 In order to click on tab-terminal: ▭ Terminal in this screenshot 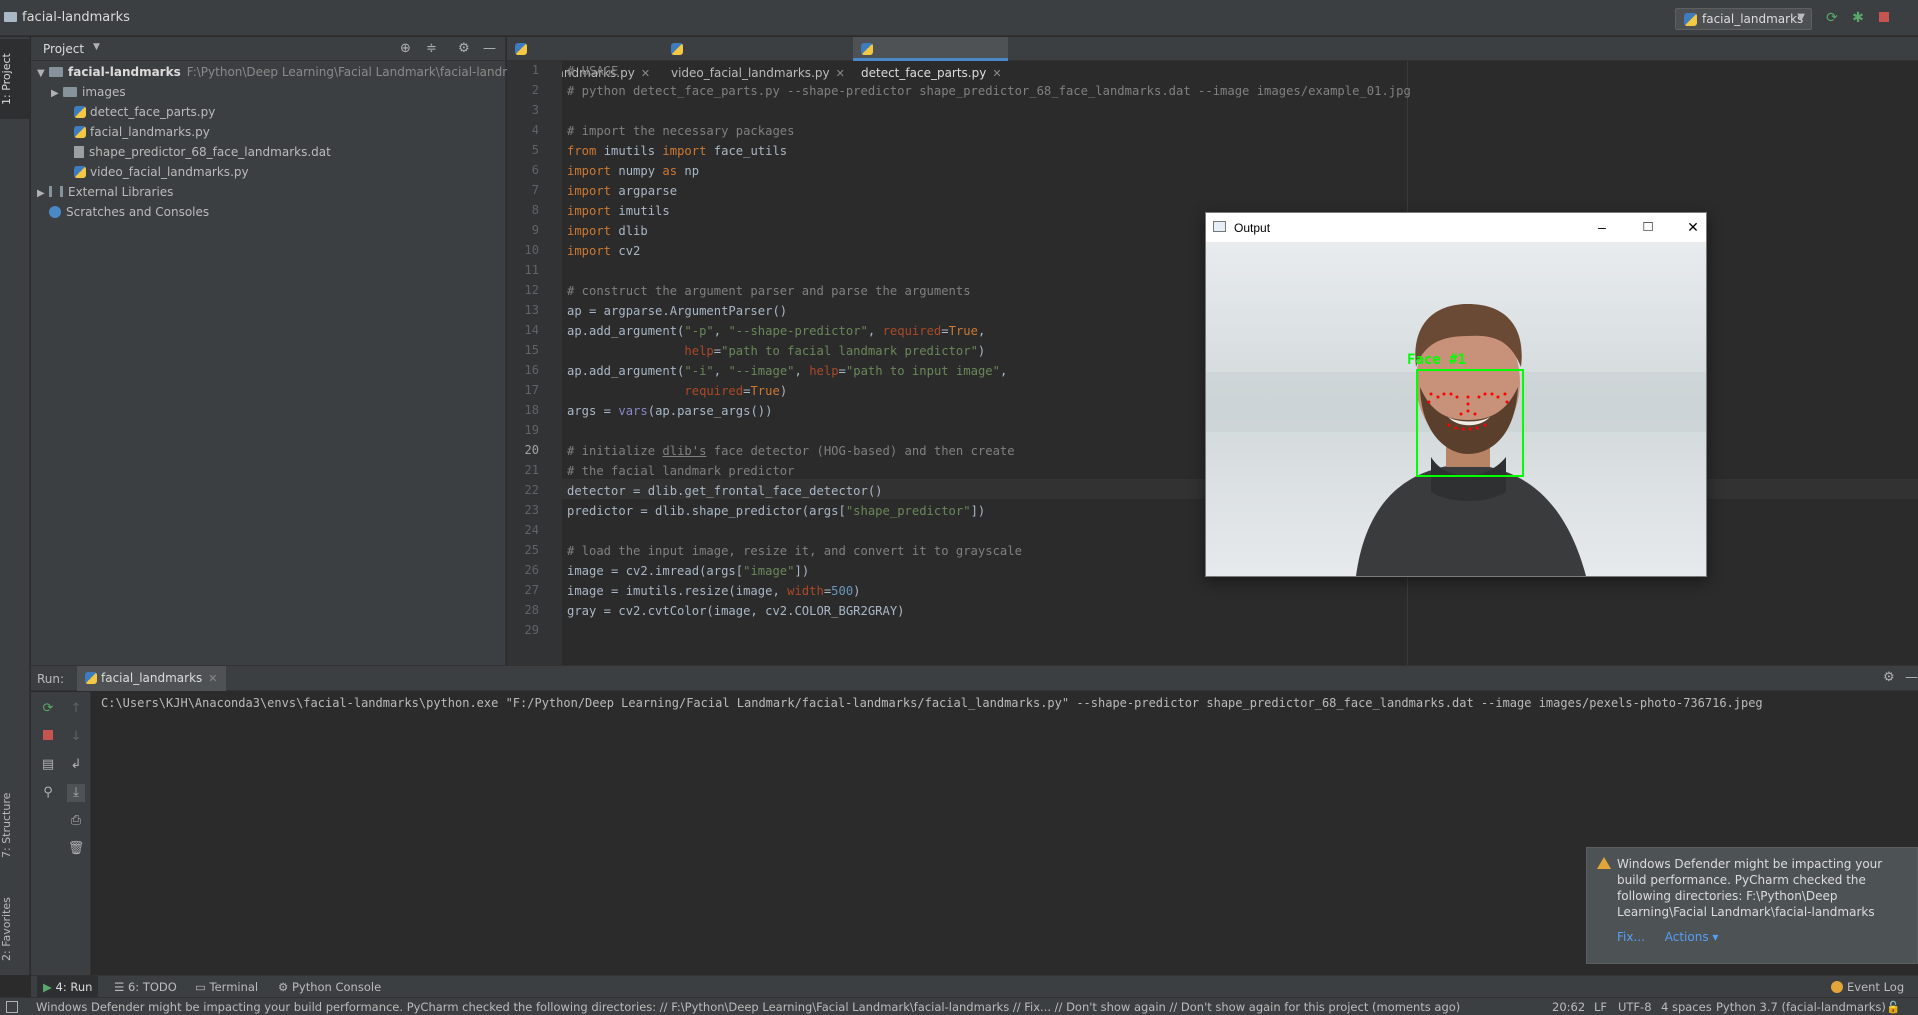, I will do `click(226, 987)`.